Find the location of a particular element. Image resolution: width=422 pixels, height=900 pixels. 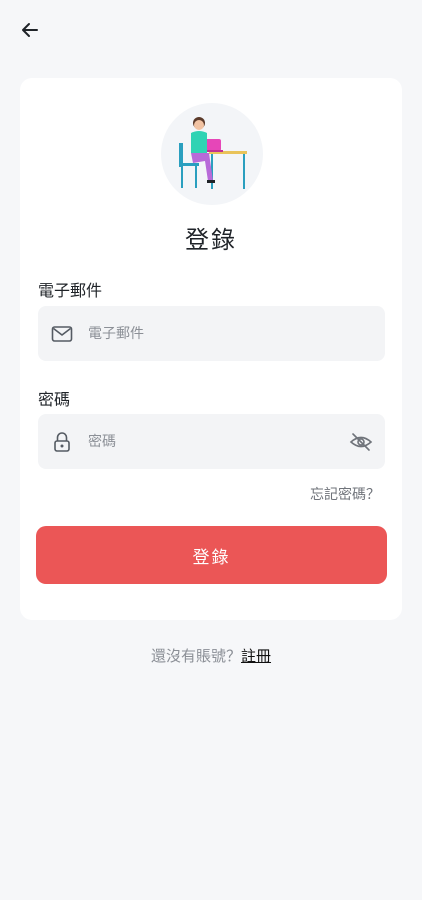

email-field is located at coordinates (211, 333).